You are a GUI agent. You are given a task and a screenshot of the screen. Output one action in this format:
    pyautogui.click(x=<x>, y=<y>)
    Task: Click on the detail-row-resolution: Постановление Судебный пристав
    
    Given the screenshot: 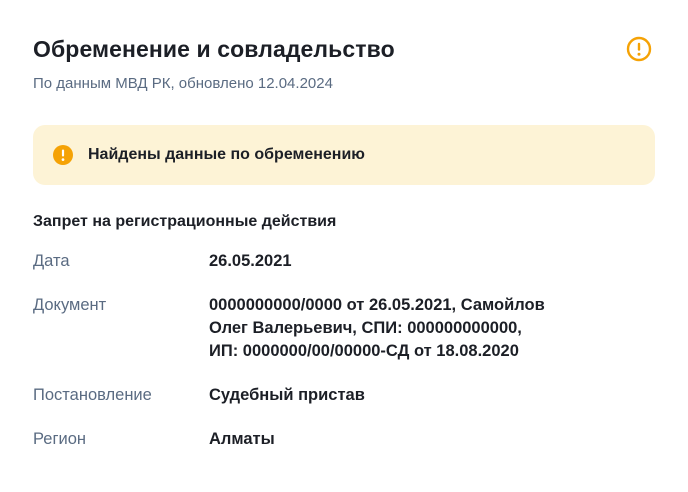 What is the action you would take?
    pyautogui.click(x=344, y=395)
    